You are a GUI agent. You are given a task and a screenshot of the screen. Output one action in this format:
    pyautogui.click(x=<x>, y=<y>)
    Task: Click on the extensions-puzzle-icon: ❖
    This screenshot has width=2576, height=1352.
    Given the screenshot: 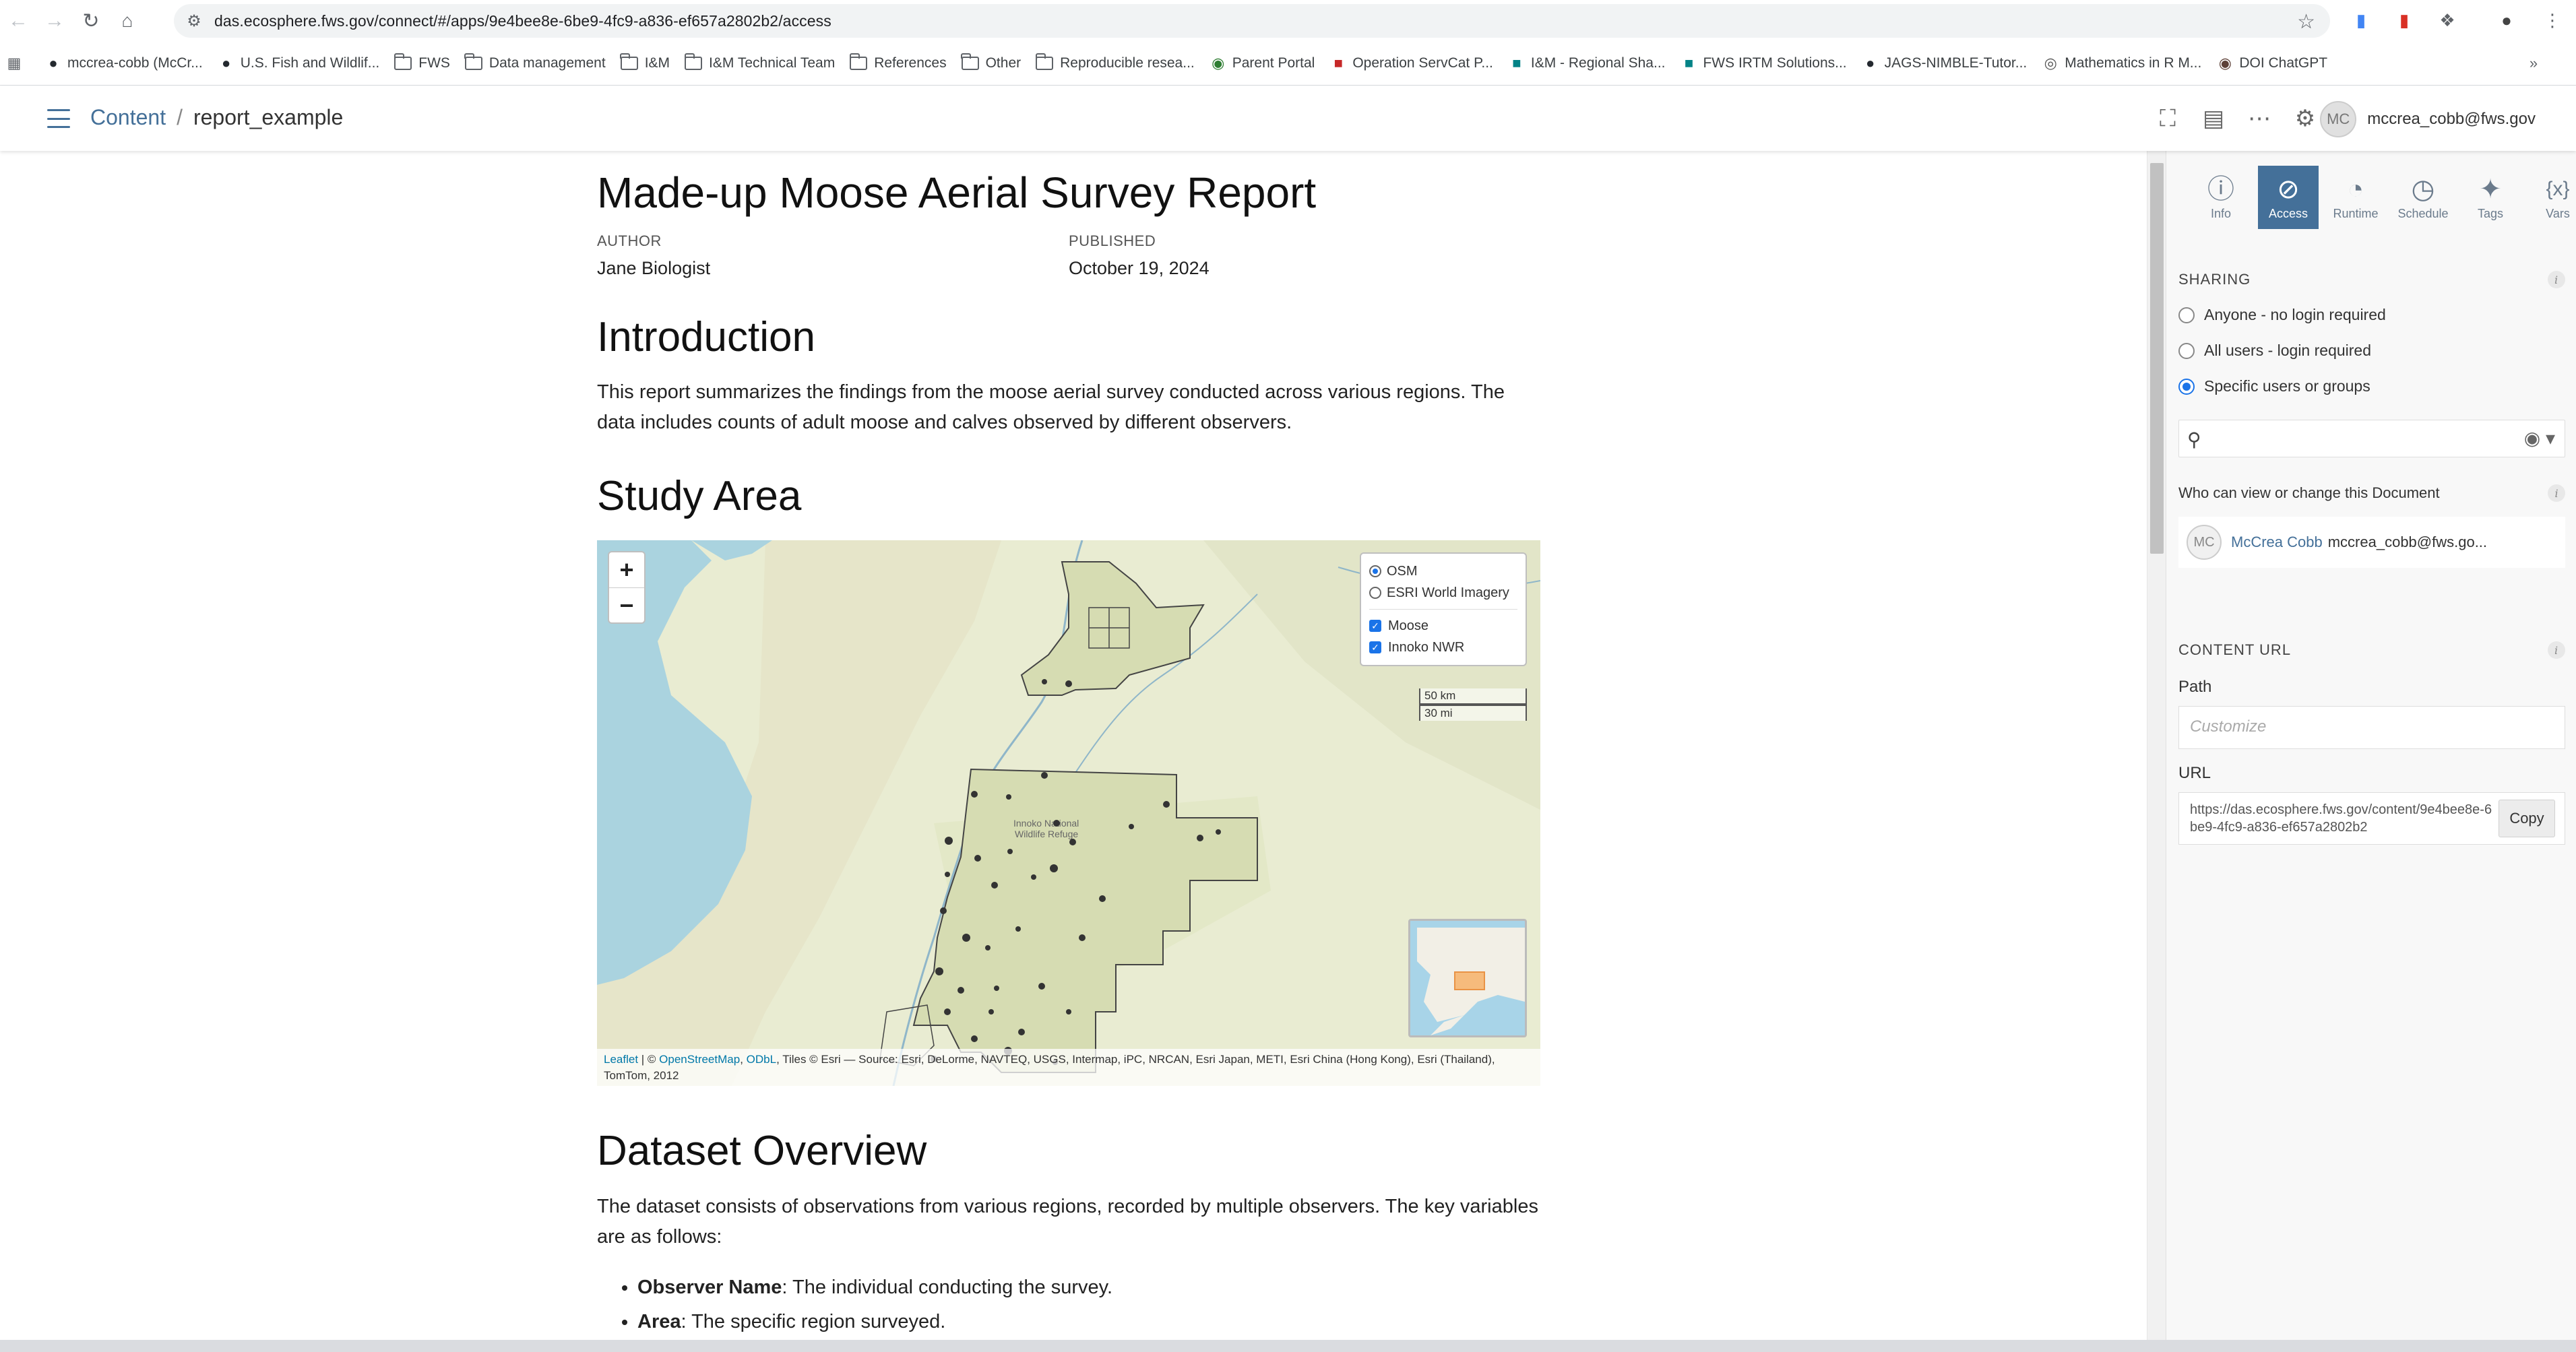 What is the action you would take?
    pyautogui.click(x=2447, y=20)
    